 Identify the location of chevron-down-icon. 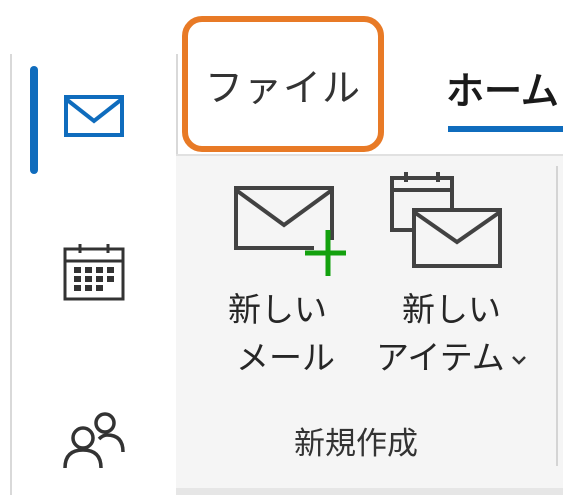
(519, 360).